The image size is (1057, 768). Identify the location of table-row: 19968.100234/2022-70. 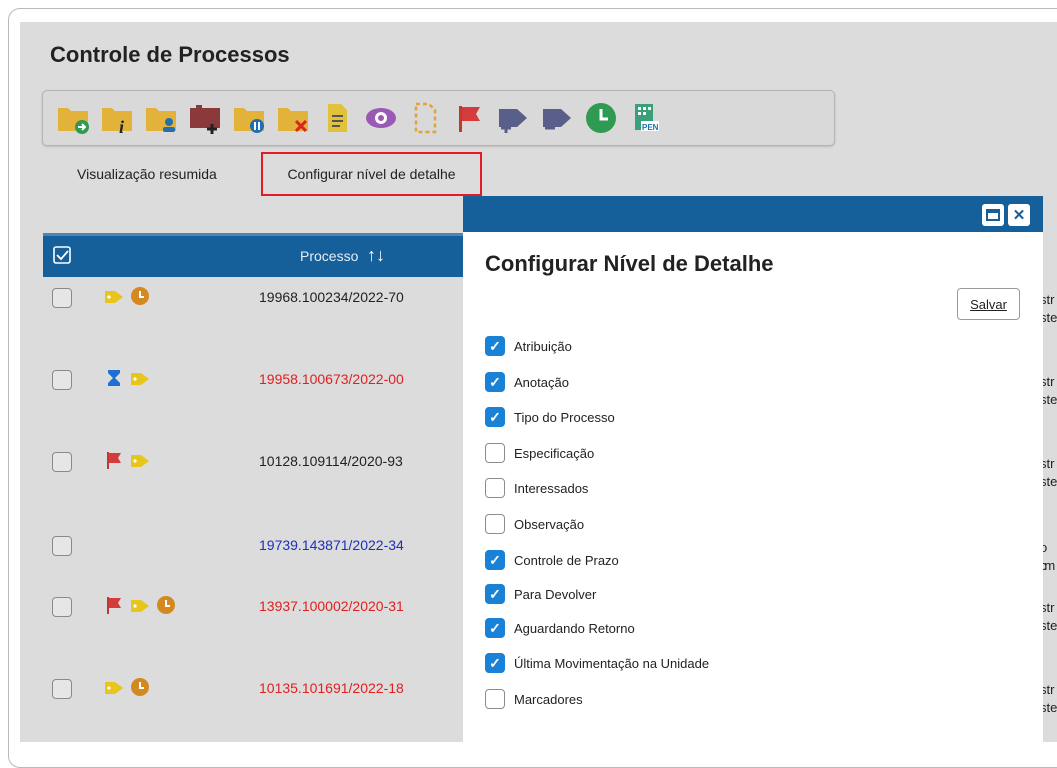
(258, 297).